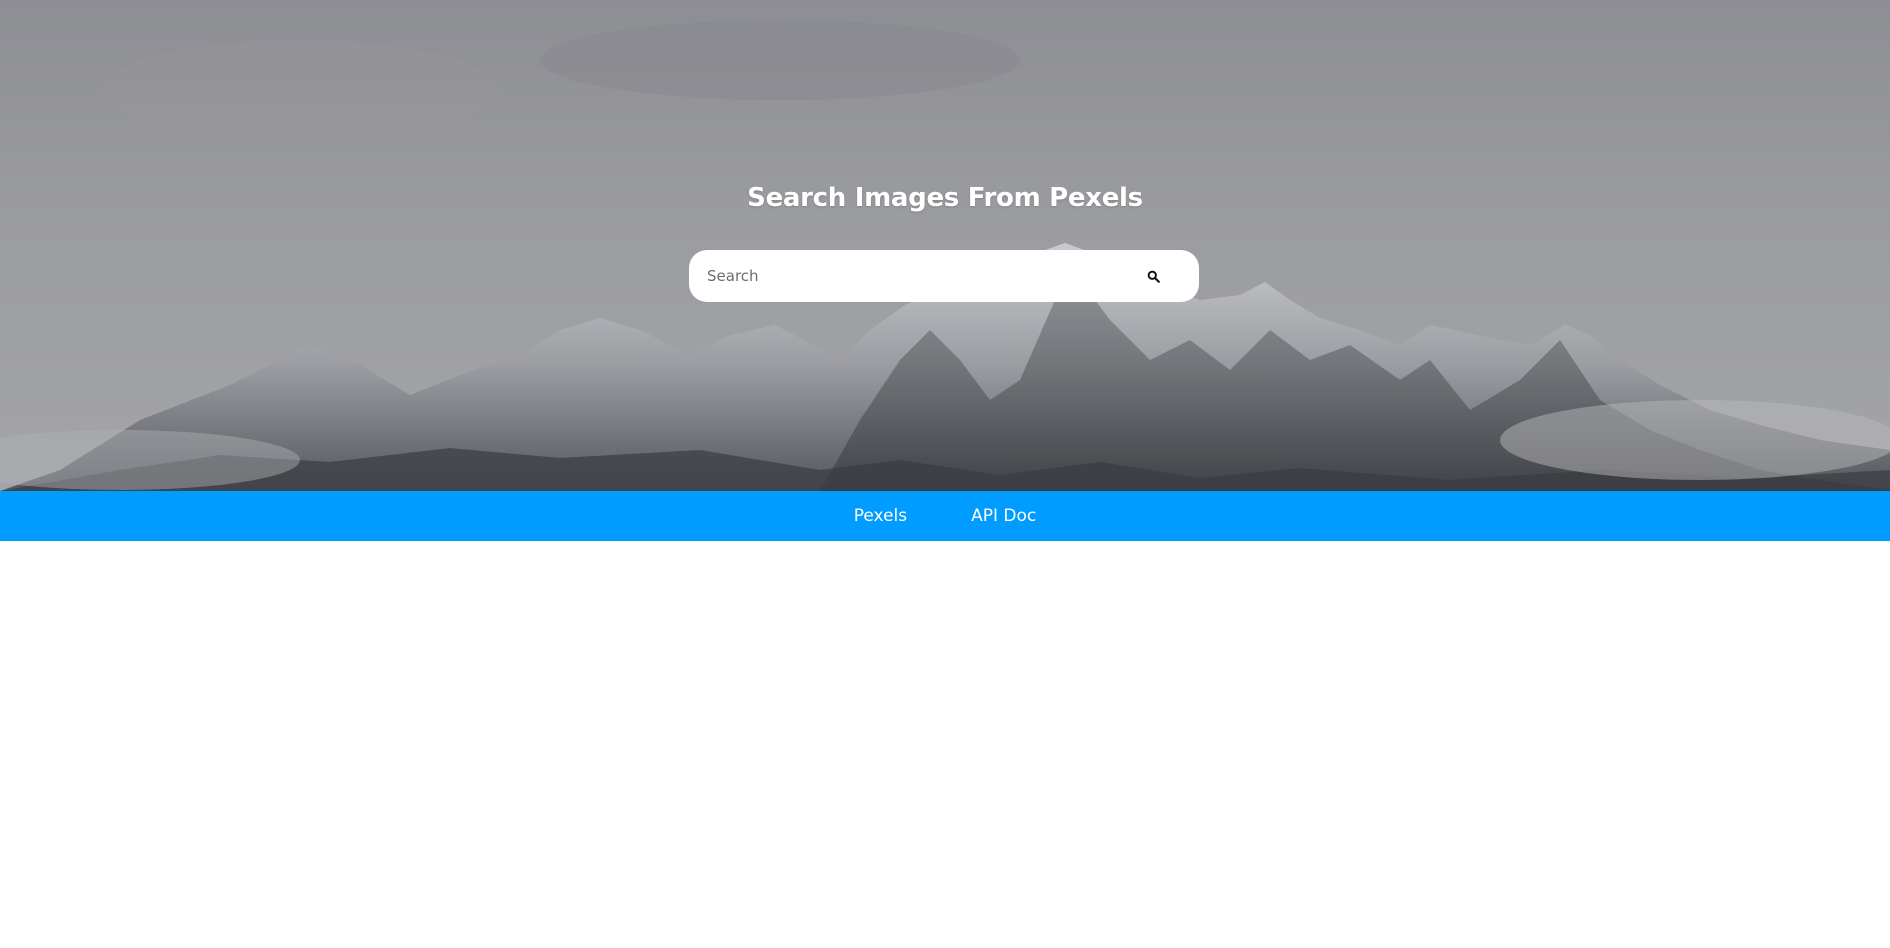 This screenshot has width=1890, height=948. I want to click on top-navbar: Pexels API Doc, so click(945, 516).